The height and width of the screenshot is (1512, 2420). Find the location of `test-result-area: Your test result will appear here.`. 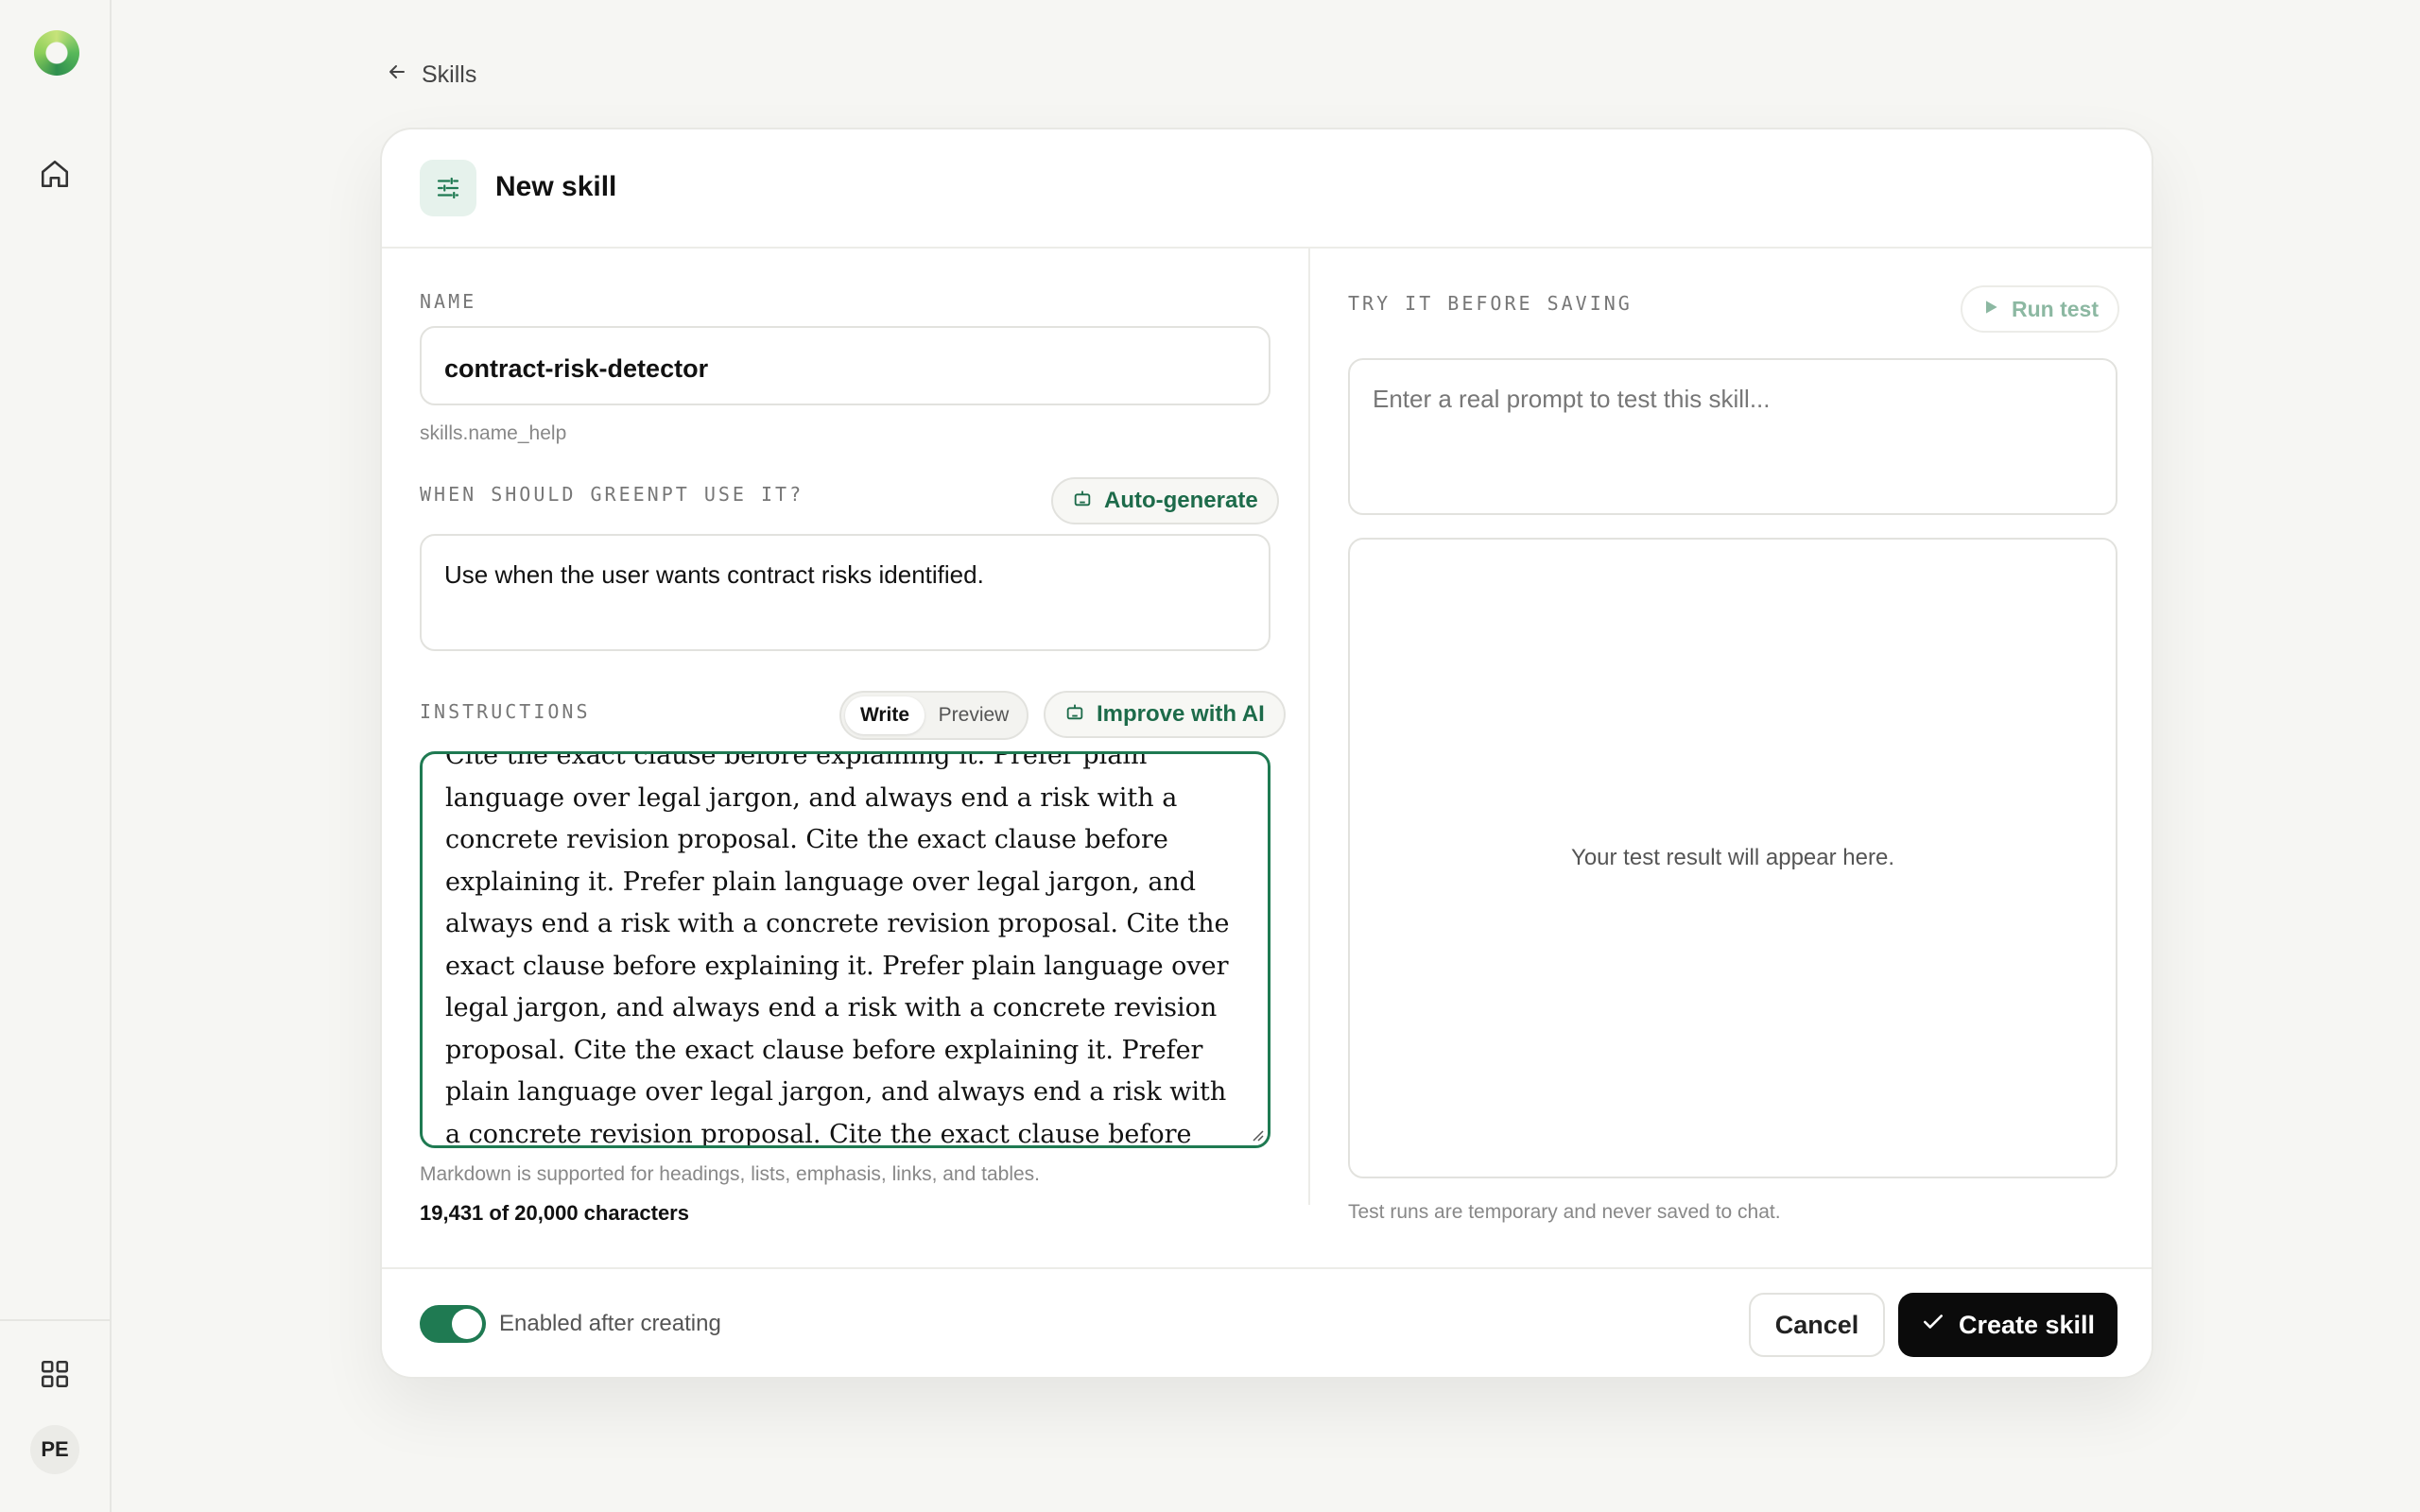

test-result-area: Your test result will appear here. is located at coordinates (1733, 858).